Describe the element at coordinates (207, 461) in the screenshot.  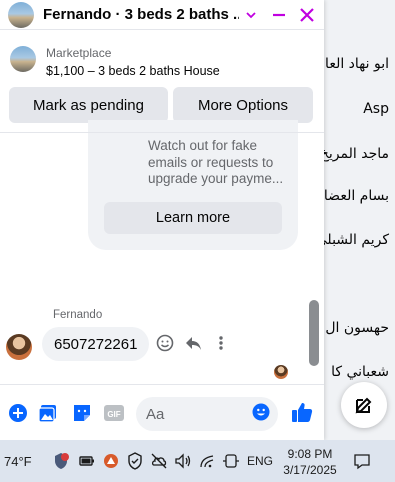
I see `wifi-icon` at that location.